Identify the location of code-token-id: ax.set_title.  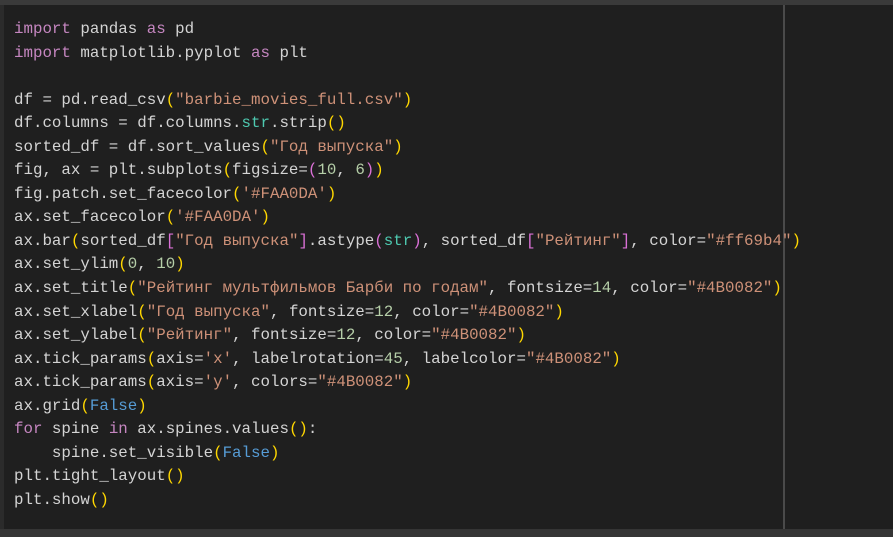
(71, 288).